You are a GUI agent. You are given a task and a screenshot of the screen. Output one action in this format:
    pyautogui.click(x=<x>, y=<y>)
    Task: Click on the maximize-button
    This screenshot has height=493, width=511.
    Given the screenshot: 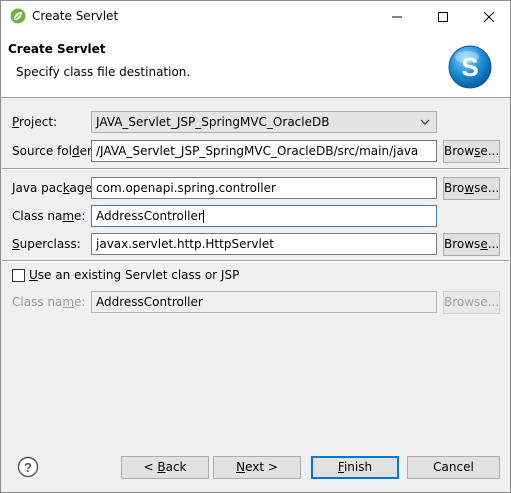 What is the action you would take?
    pyautogui.click(x=443, y=16)
    